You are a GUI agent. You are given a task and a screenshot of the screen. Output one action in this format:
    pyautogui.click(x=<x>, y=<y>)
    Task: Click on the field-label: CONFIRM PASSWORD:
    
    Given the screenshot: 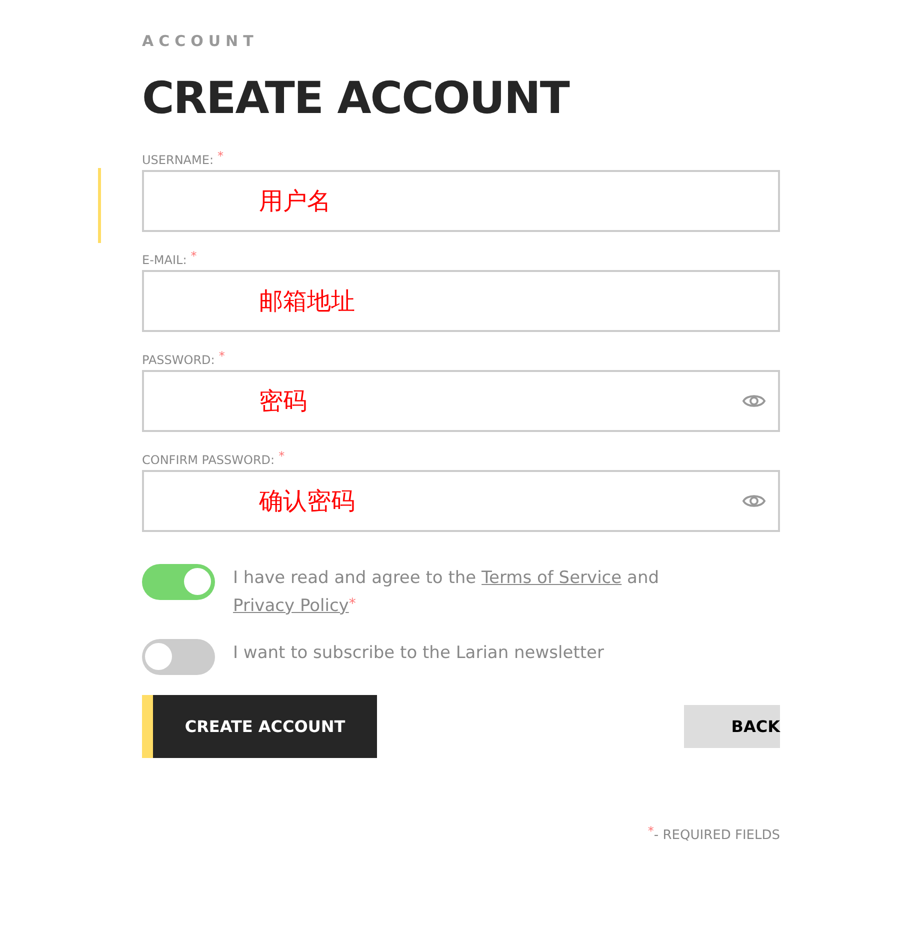 What is the action you would take?
    pyautogui.click(x=208, y=460)
    